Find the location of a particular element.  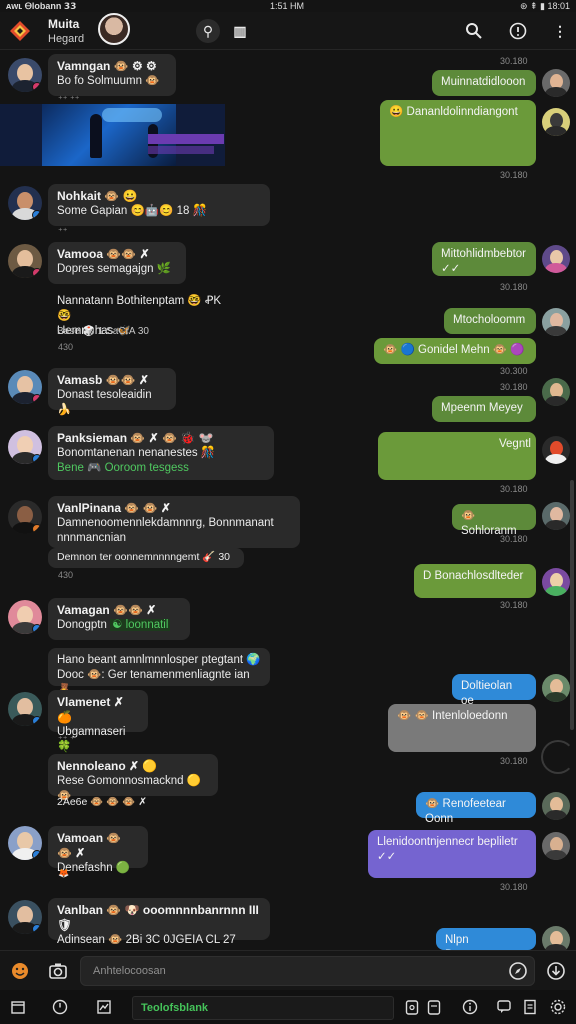

download-icon is located at coordinates (556, 971).